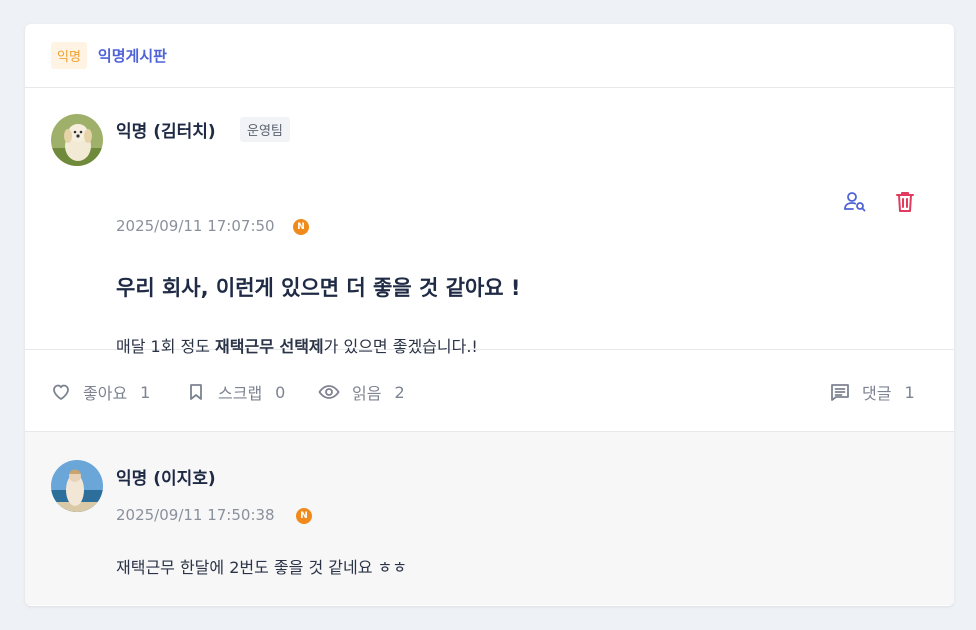 Image resolution: width=976 pixels, height=630 pixels. I want to click on board-name-link: 익명게시판, so click(132, 55).